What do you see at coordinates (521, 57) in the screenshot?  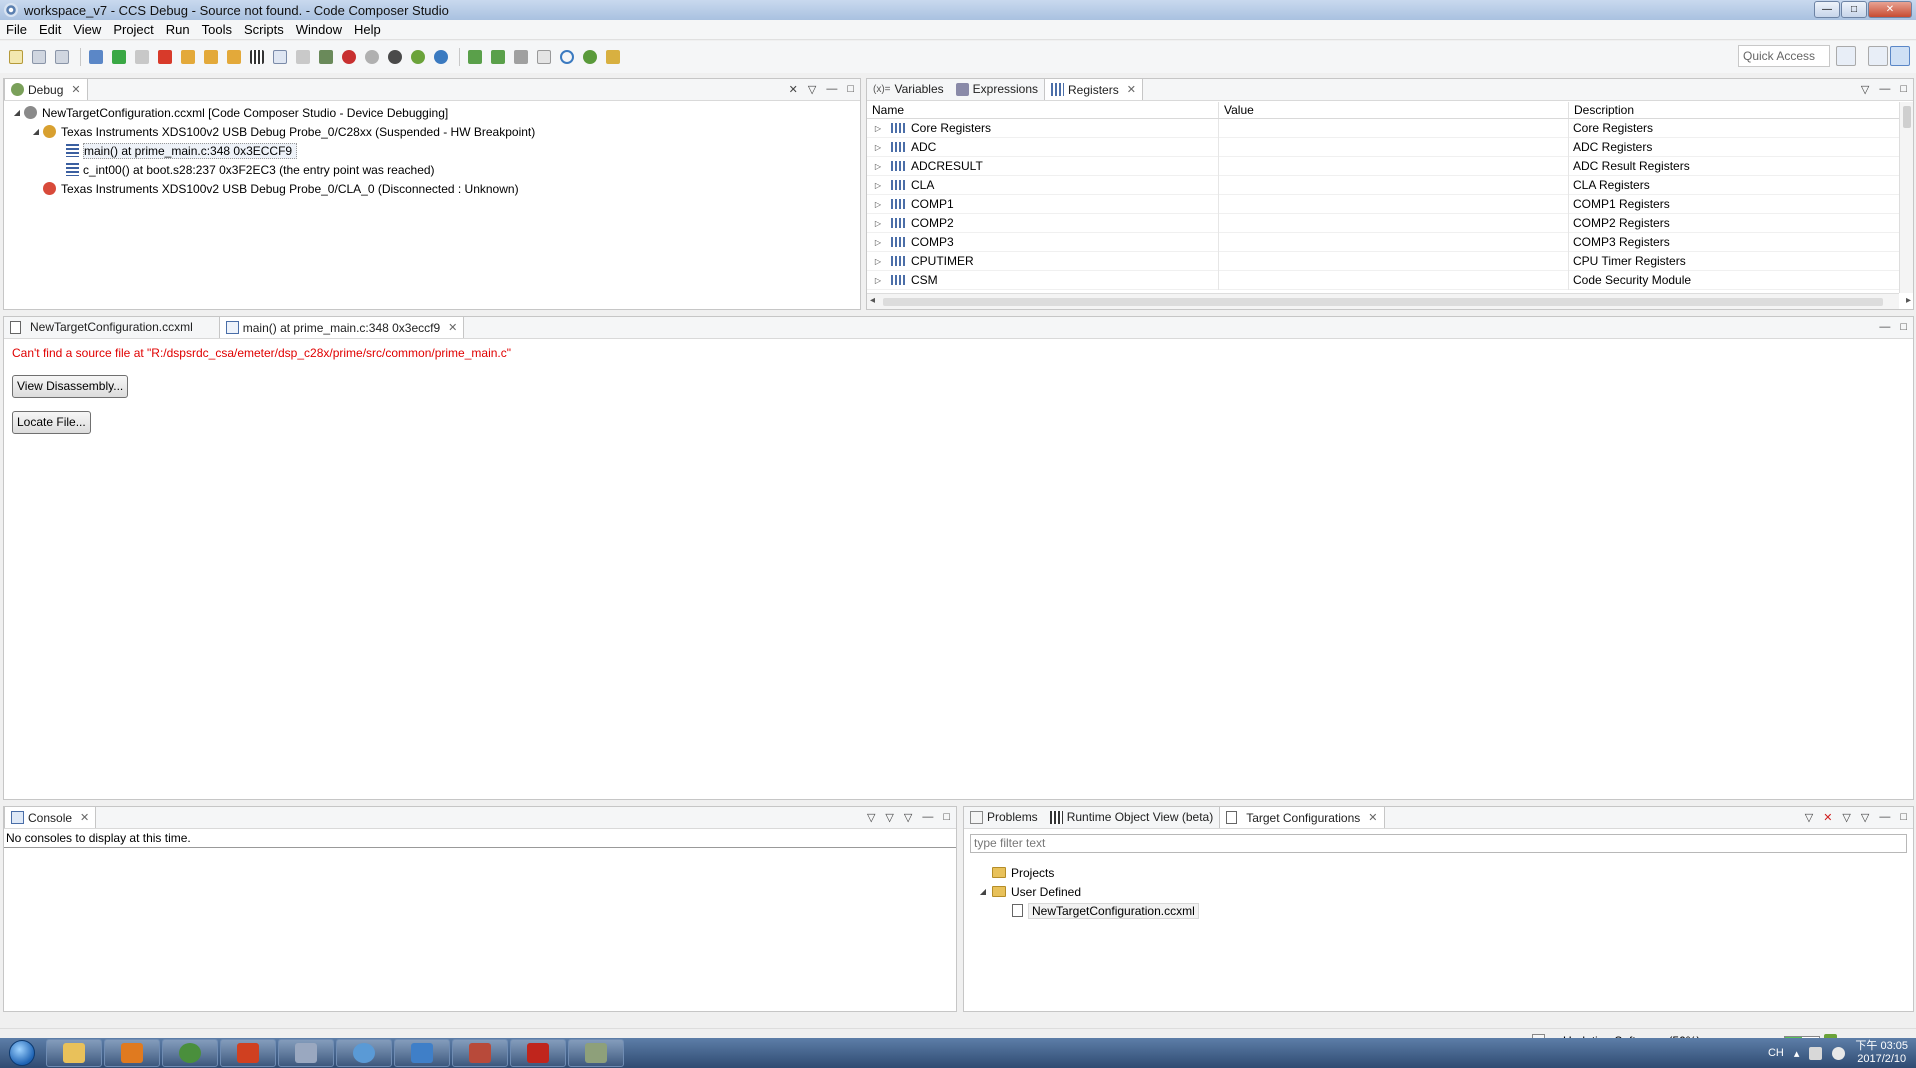 I see `tools-icon` at bounding box center [521, 57].